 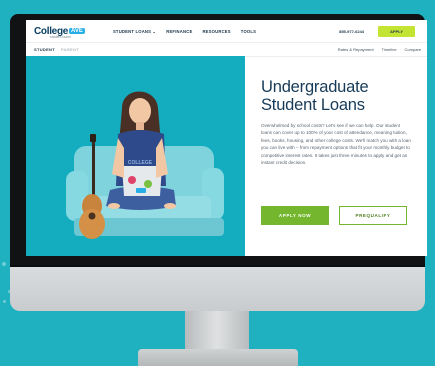 What do you see at coordinates (179, 31) in the screenshot?
I see `nav-refinance: REFINANCE` at bounding box center [179, 31].